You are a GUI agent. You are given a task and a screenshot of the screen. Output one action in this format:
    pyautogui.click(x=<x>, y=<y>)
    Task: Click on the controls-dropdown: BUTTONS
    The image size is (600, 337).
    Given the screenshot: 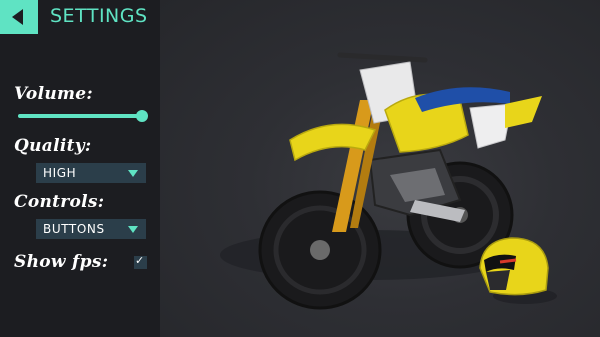 What is the action you would take?
    pyautogui.click(x=91, y=229)
    